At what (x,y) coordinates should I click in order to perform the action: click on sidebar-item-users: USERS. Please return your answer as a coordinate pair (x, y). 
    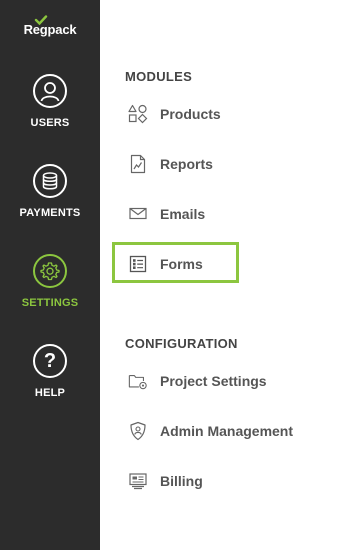
    Looking at the image, I should click on (50, 101).